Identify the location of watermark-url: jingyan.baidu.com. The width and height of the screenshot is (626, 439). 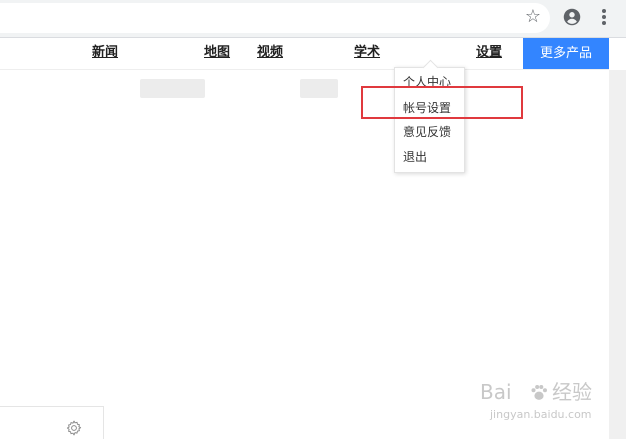
(541, 414).